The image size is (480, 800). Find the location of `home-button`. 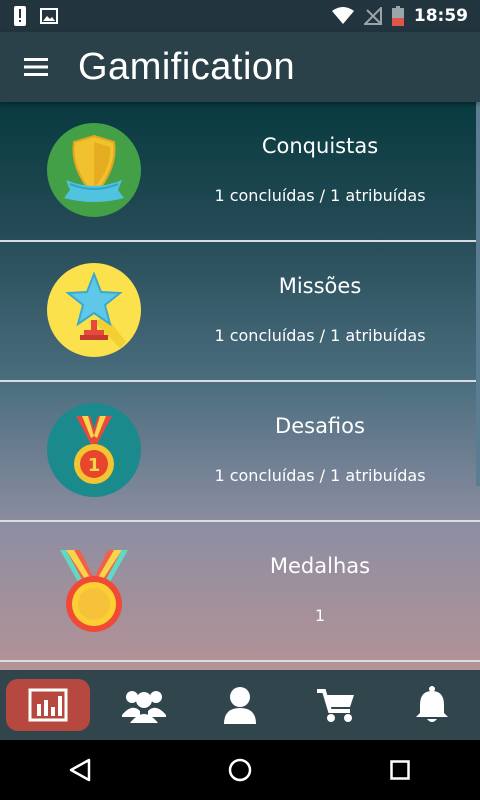

home-button is located at coordinates (240, 770).